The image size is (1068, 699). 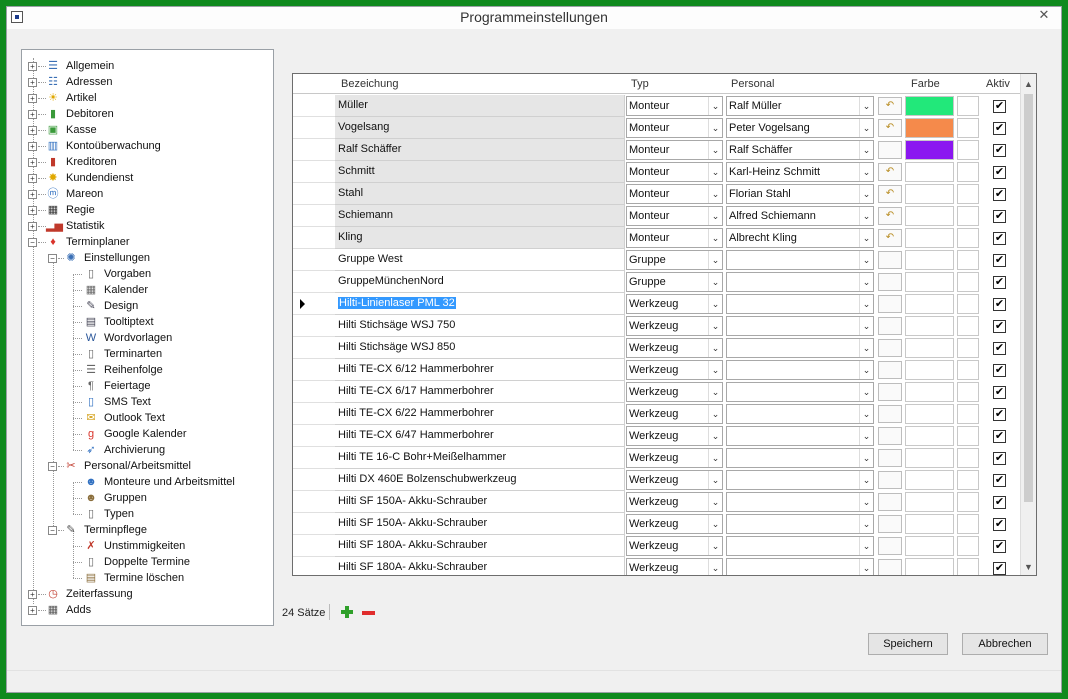 I want to click on tree-item: + ⓜ Mareon, so click(x=147, y=194).